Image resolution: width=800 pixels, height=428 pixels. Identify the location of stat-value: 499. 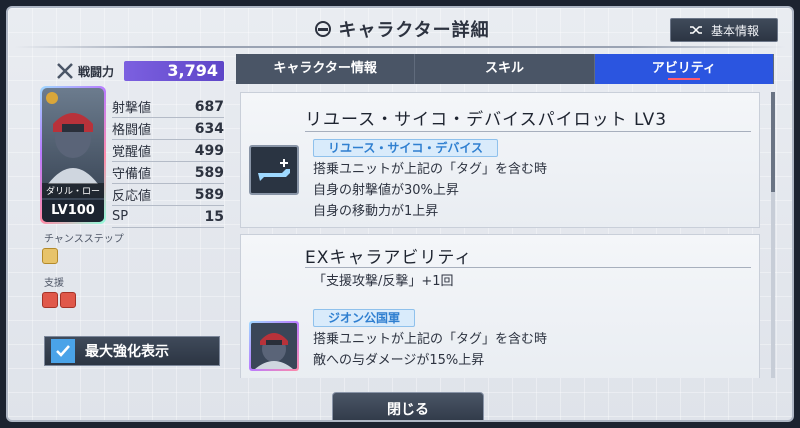
(209, 150).